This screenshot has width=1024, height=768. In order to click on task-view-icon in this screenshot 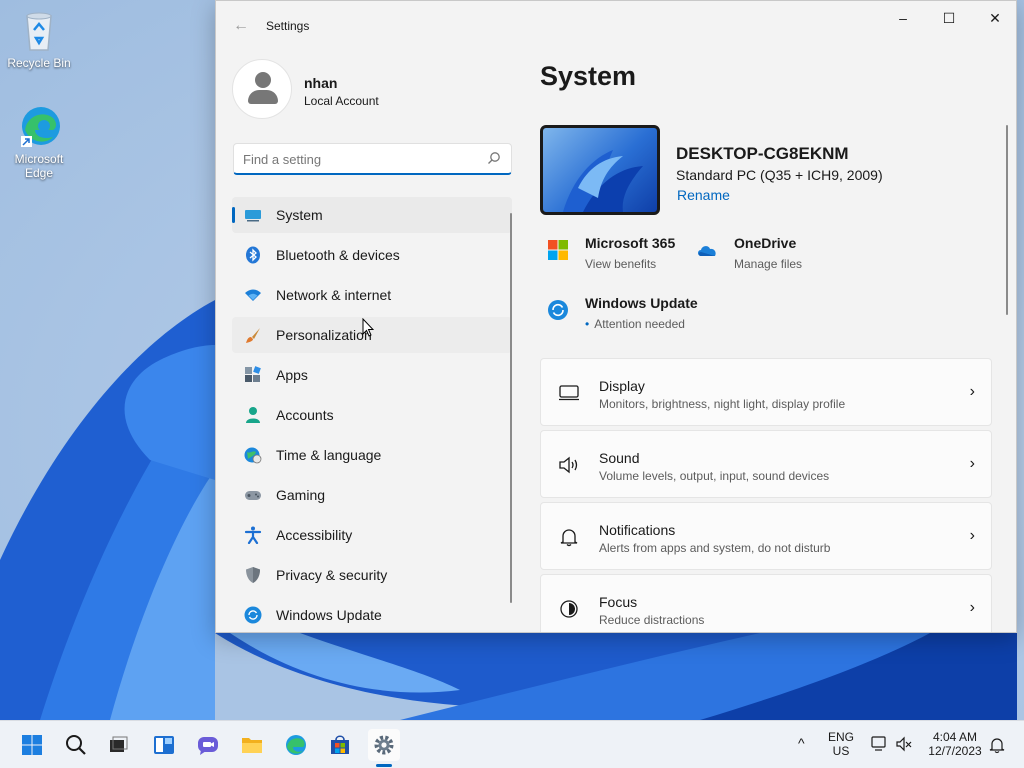, I will do `click(119, 744)`.